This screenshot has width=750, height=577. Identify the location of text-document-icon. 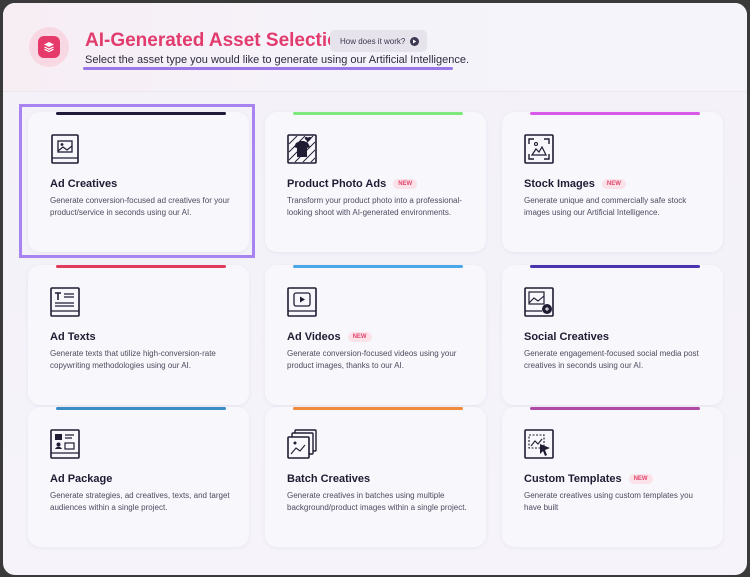
(65, 302).